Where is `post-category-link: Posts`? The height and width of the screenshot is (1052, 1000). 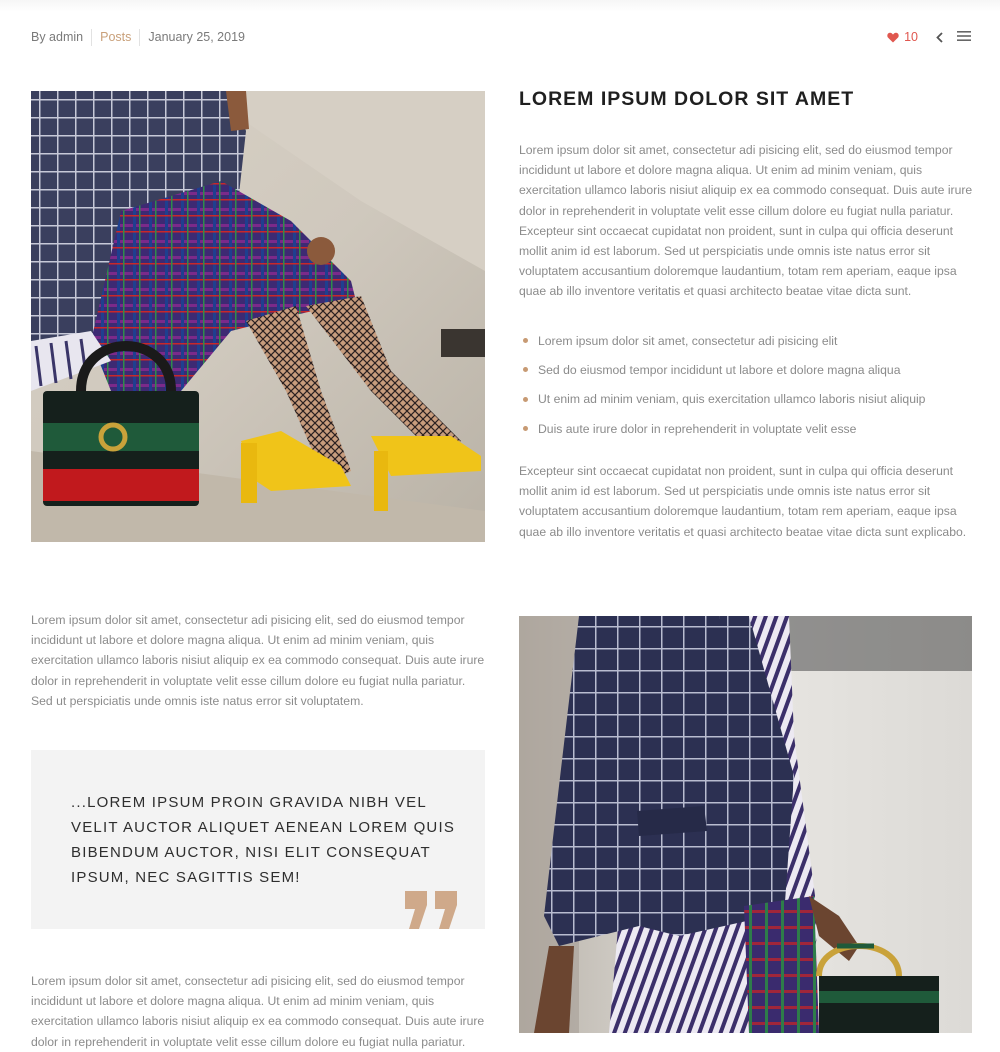 post-category-link: Posts is located at coordinates (115, 37).